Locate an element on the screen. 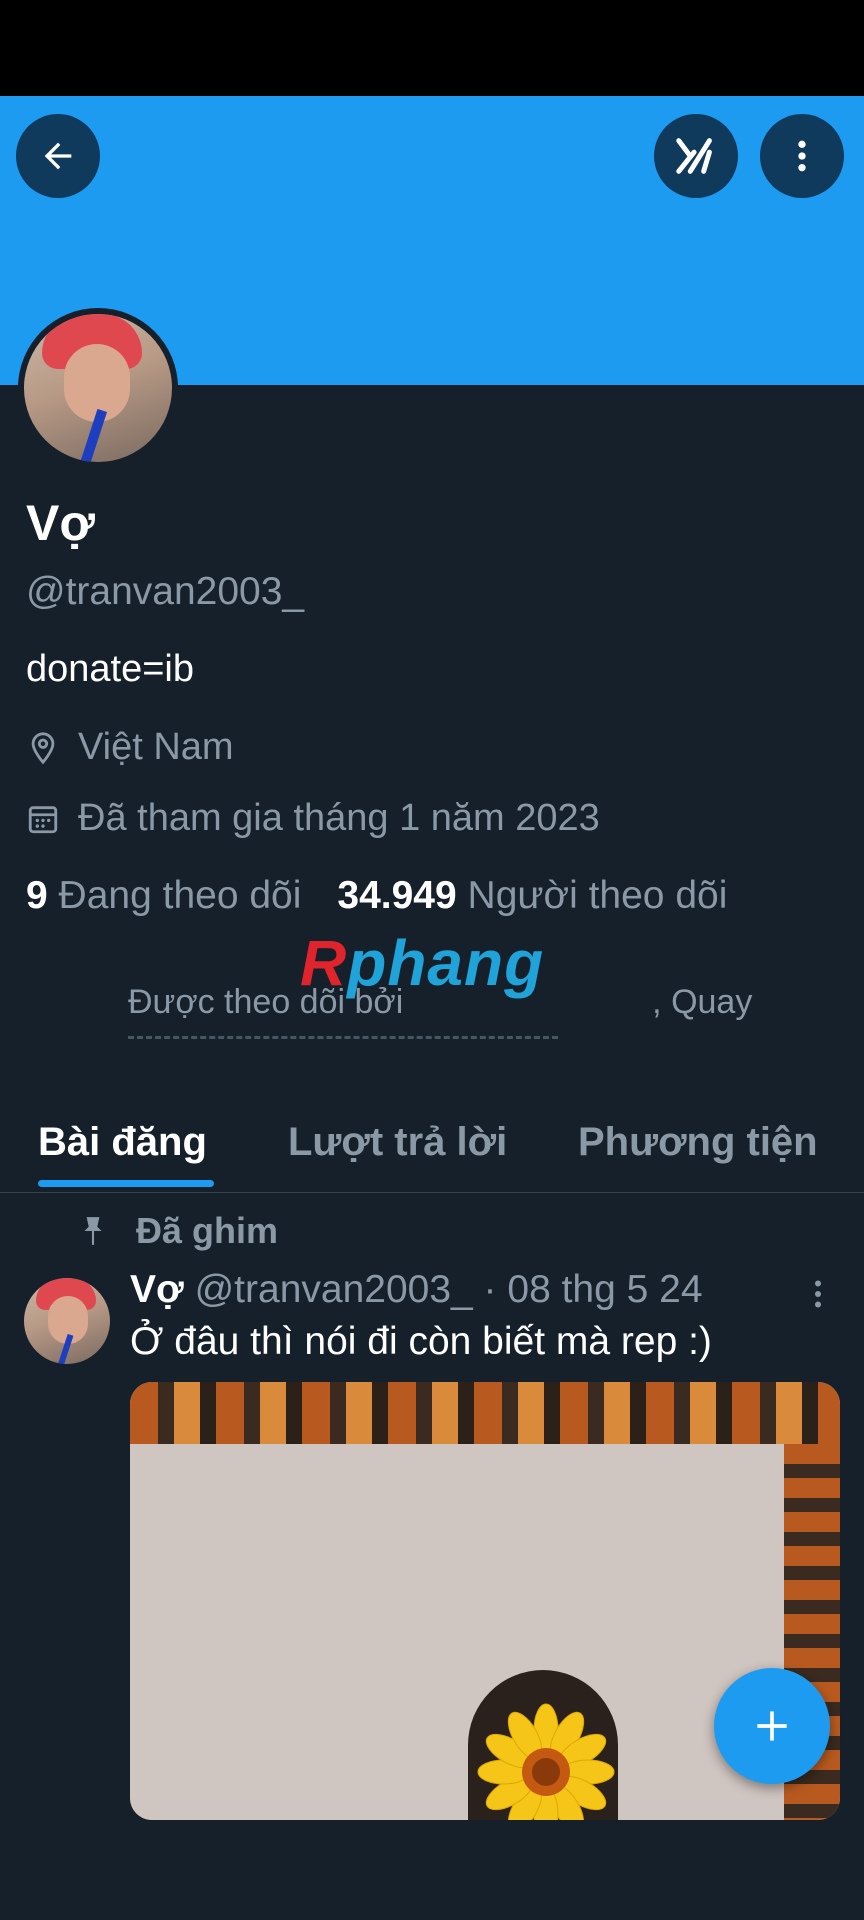  calendar-icon is located at coordinates (43, 819).